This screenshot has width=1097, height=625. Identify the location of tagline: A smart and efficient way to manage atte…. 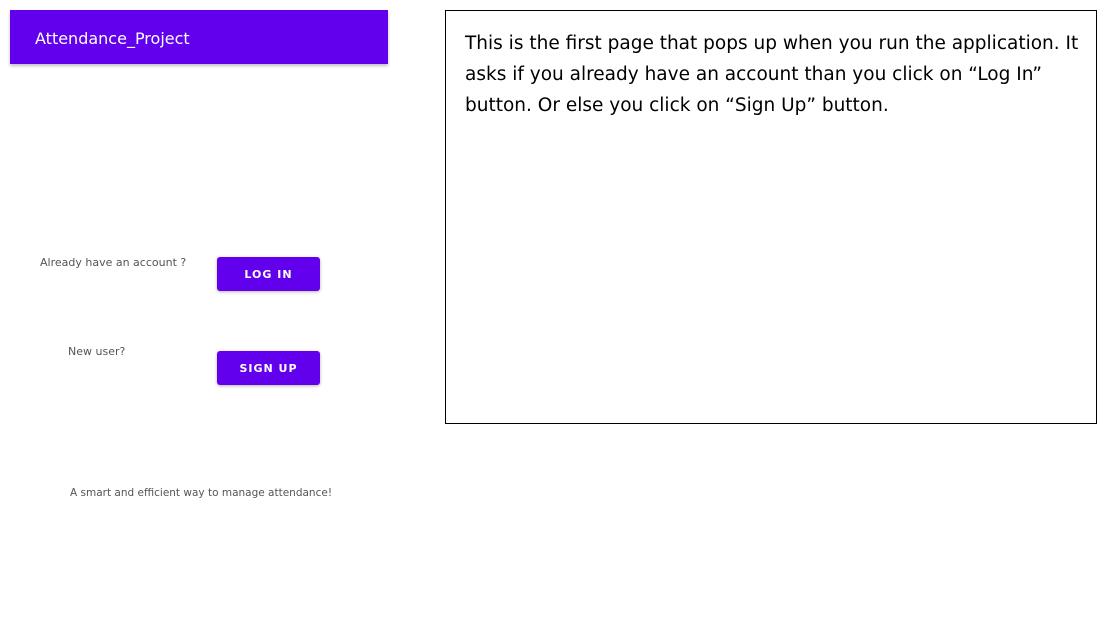
(201, 493).